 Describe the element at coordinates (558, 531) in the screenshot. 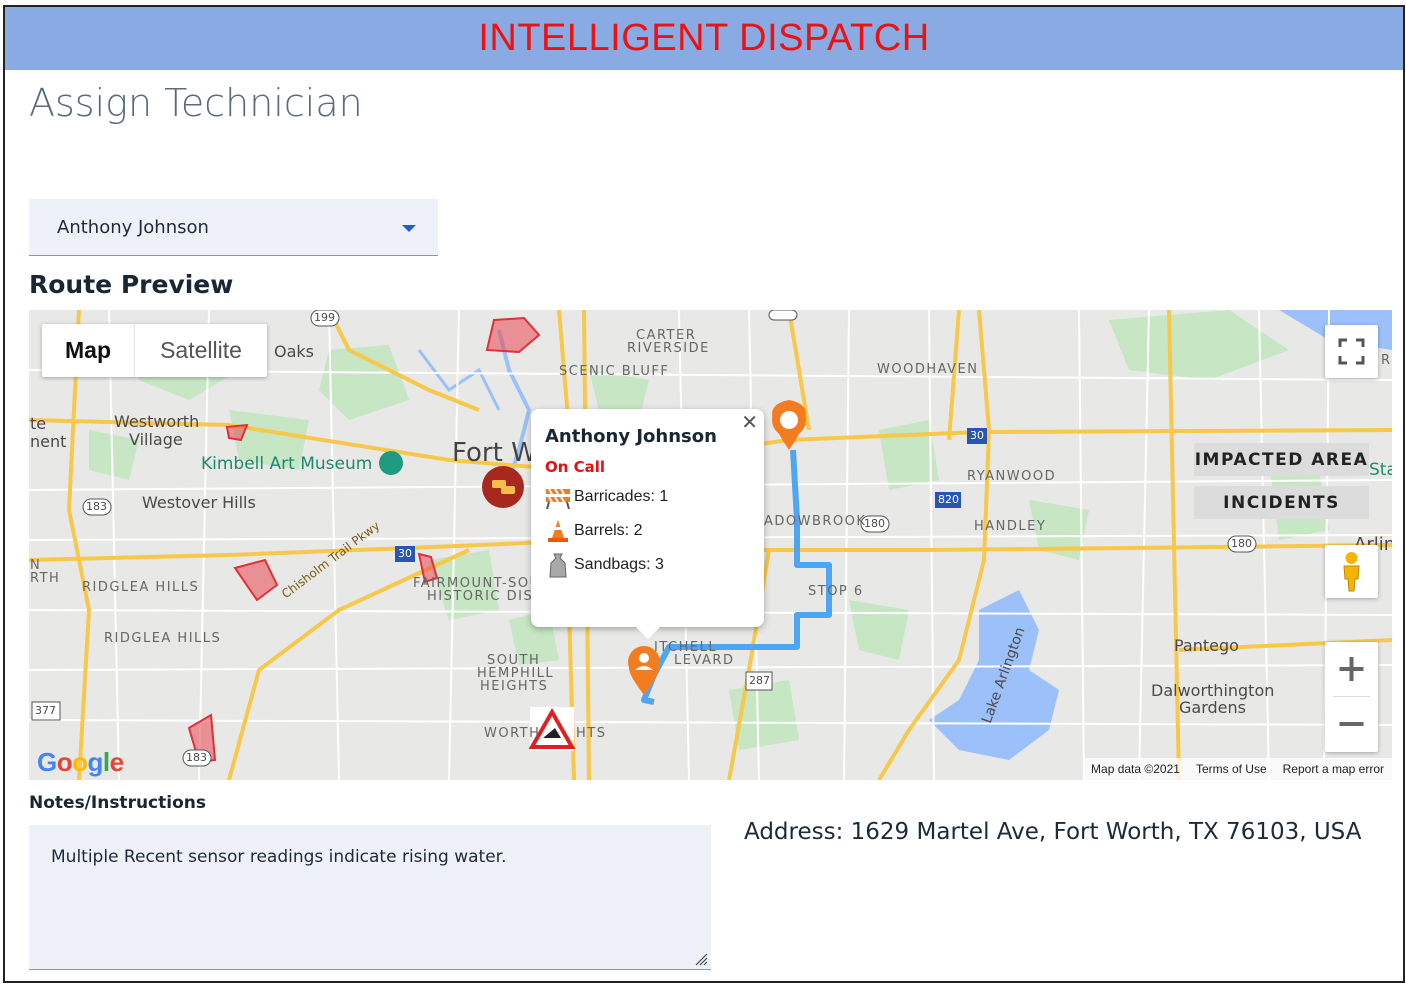

I see `traffic-cone-icon` at that location.